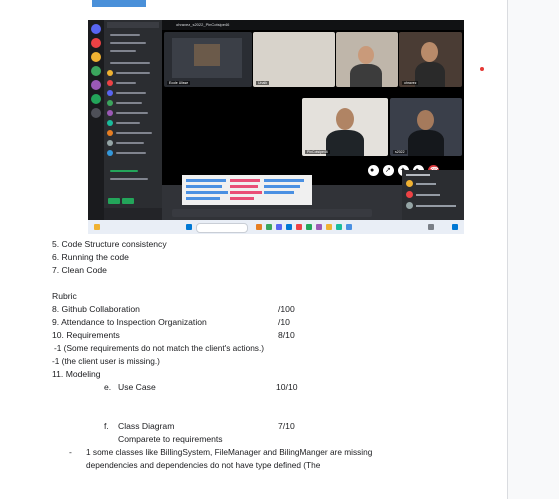 The image size is (559, 499). I want to click on subitem-e-label: Use Case, so click(137, 387).